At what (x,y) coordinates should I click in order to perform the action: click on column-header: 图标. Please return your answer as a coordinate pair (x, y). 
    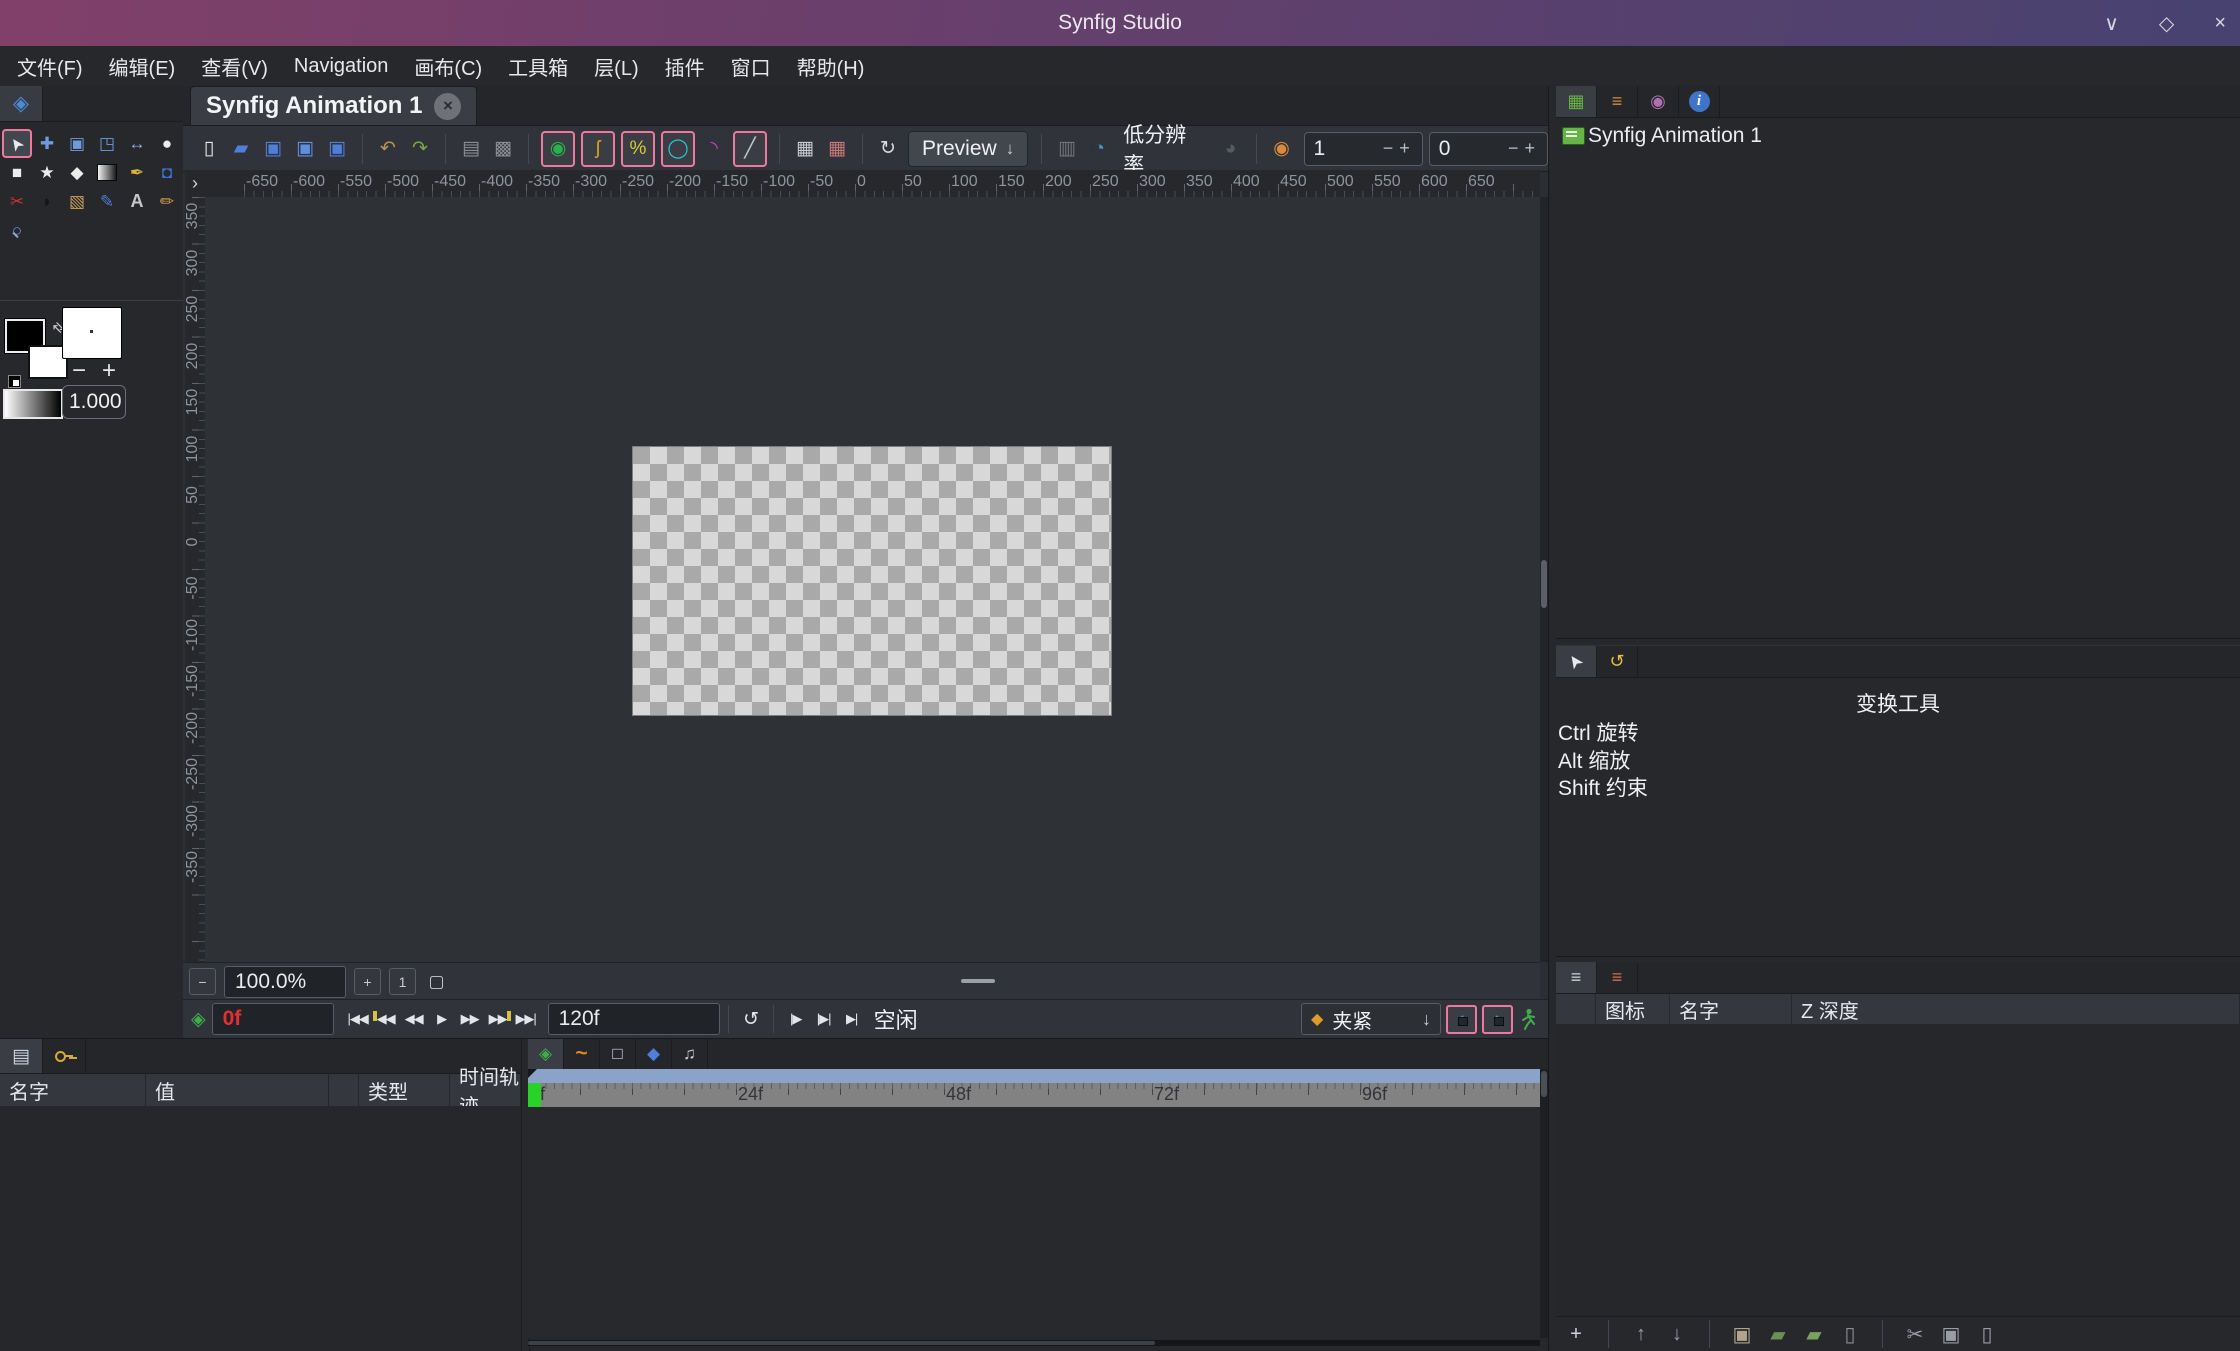
    Looking at the image, I should click on (1633, 1009).